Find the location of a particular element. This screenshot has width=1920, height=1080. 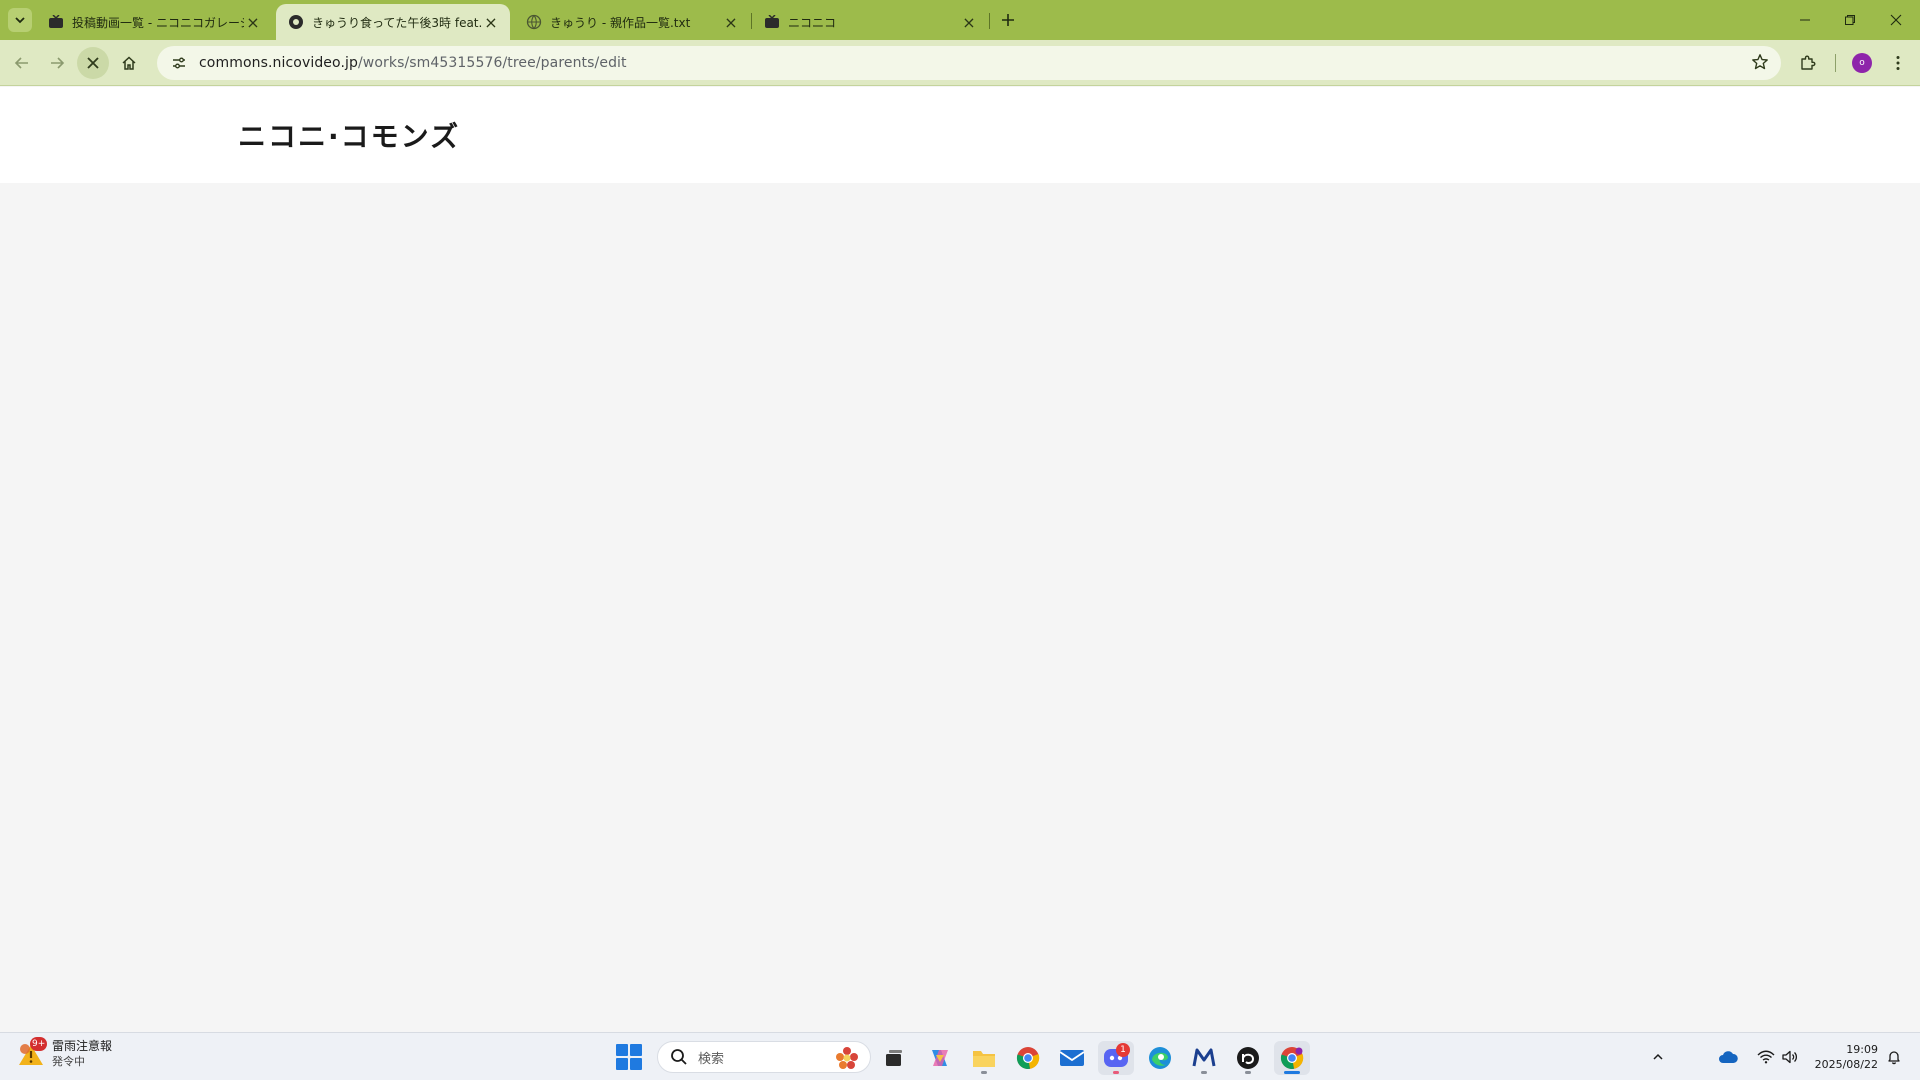

bookmark-star-icon is located at coordinates (1761, 63).